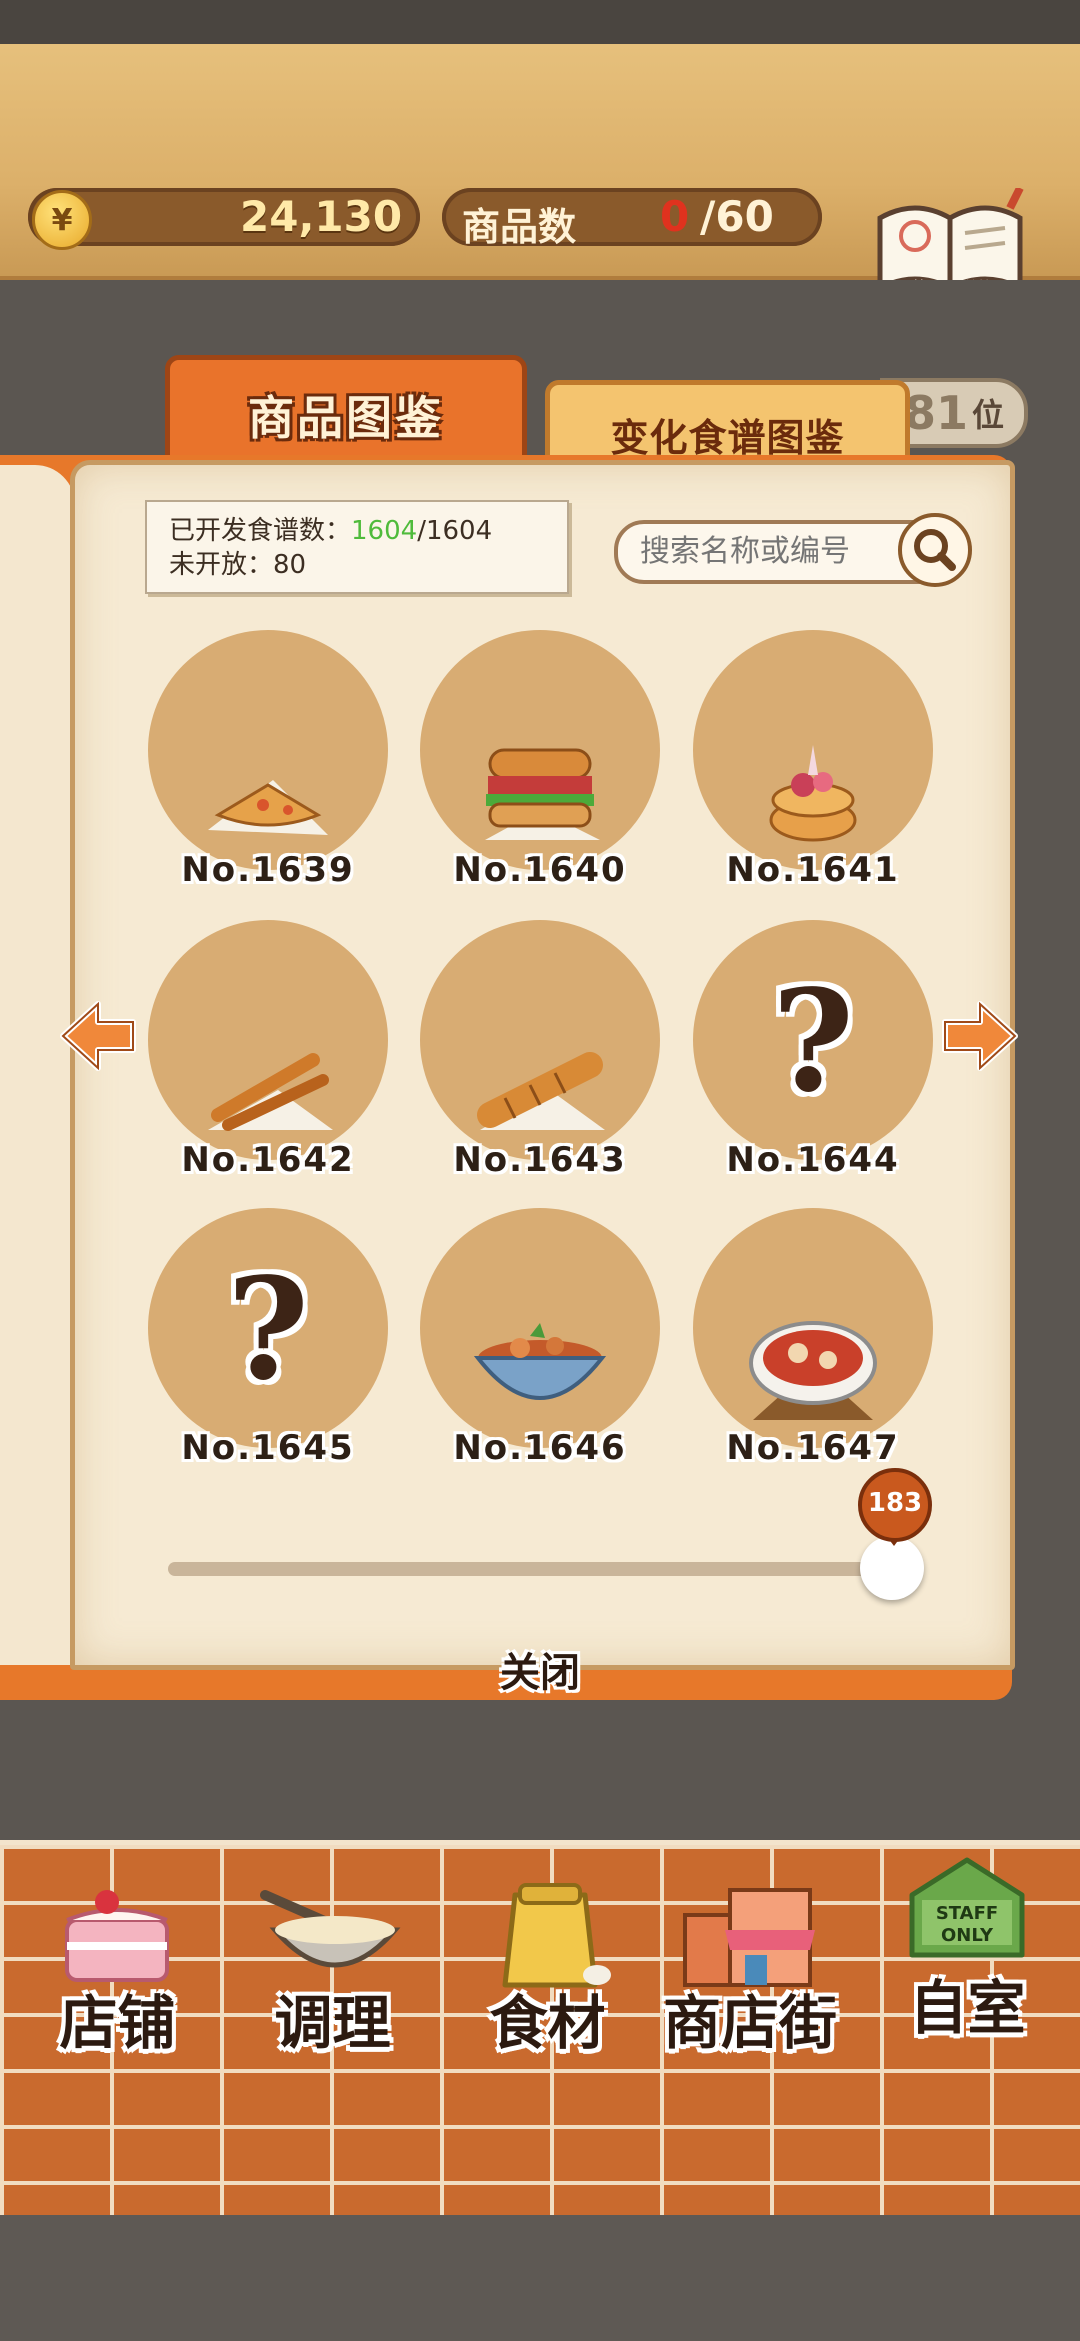  Describe the element at coordinates (268, 1160) in the screenshot. I see `item-number: No.1642` at that location.